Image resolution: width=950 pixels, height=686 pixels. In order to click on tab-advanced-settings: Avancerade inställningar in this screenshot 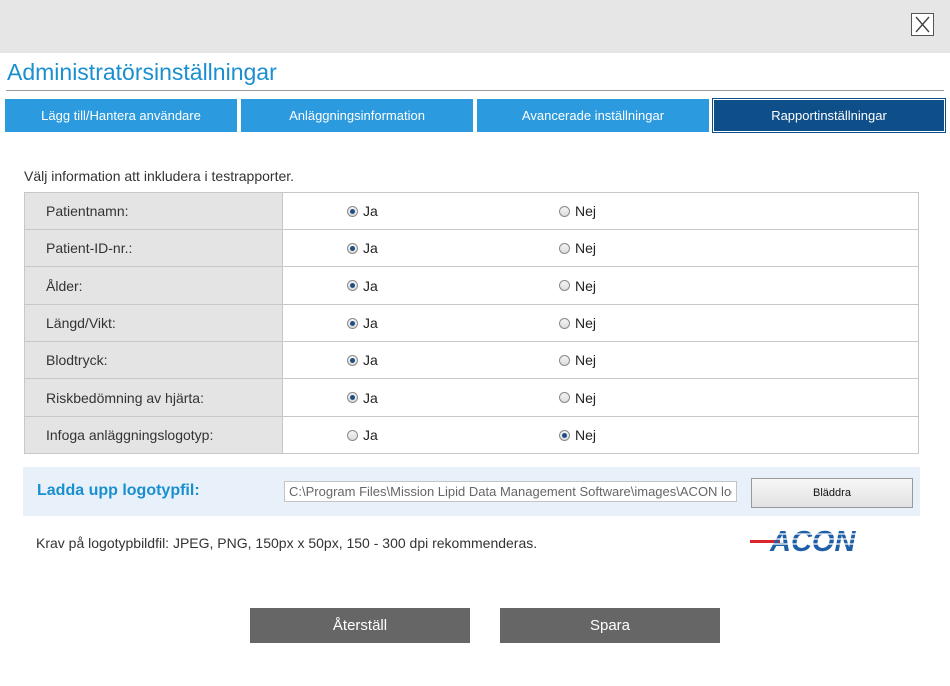, I will do `click(593, 115)`.